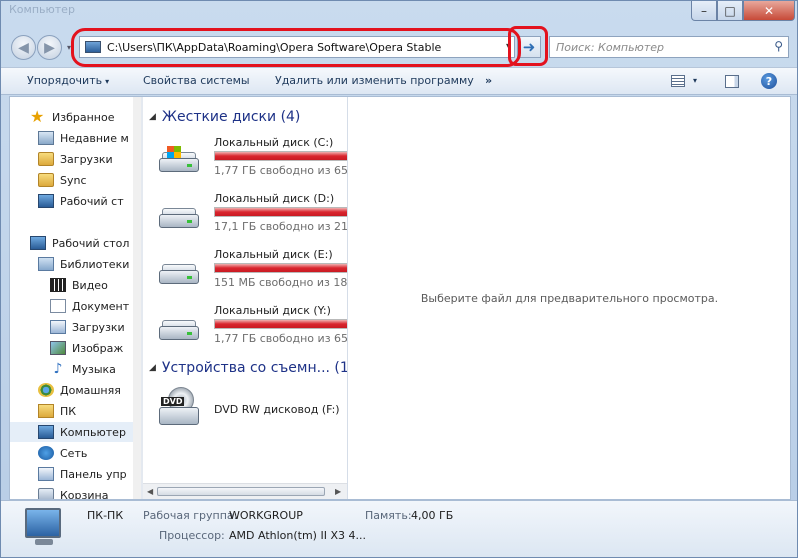 Image resolution: width=798 pixels, height=558 pixels. I want to click on horizontal-scrollbar: ◀ ▶, so click(245, 491).